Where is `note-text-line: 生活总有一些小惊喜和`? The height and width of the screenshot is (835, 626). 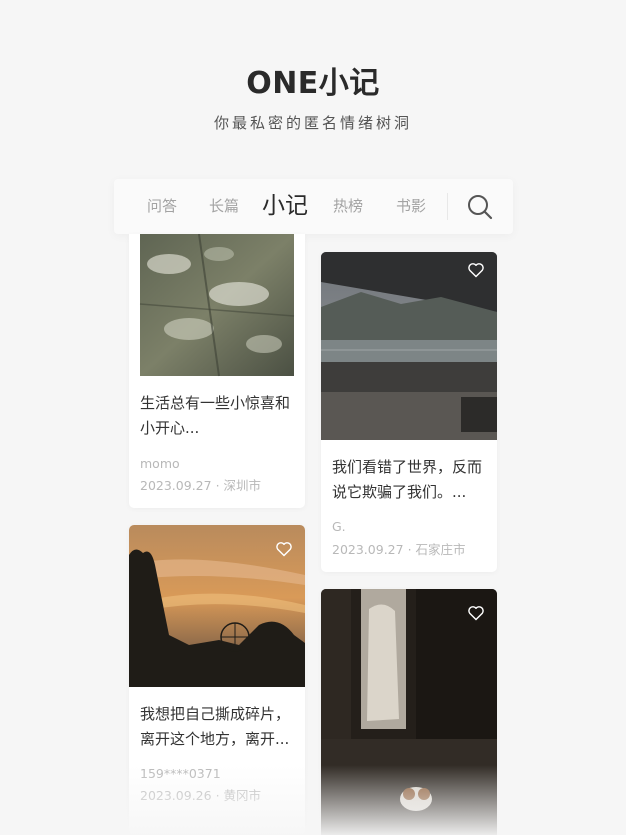
note-text-line: 生活总有一些小惊喜和 is located at coordinates (215, 403).